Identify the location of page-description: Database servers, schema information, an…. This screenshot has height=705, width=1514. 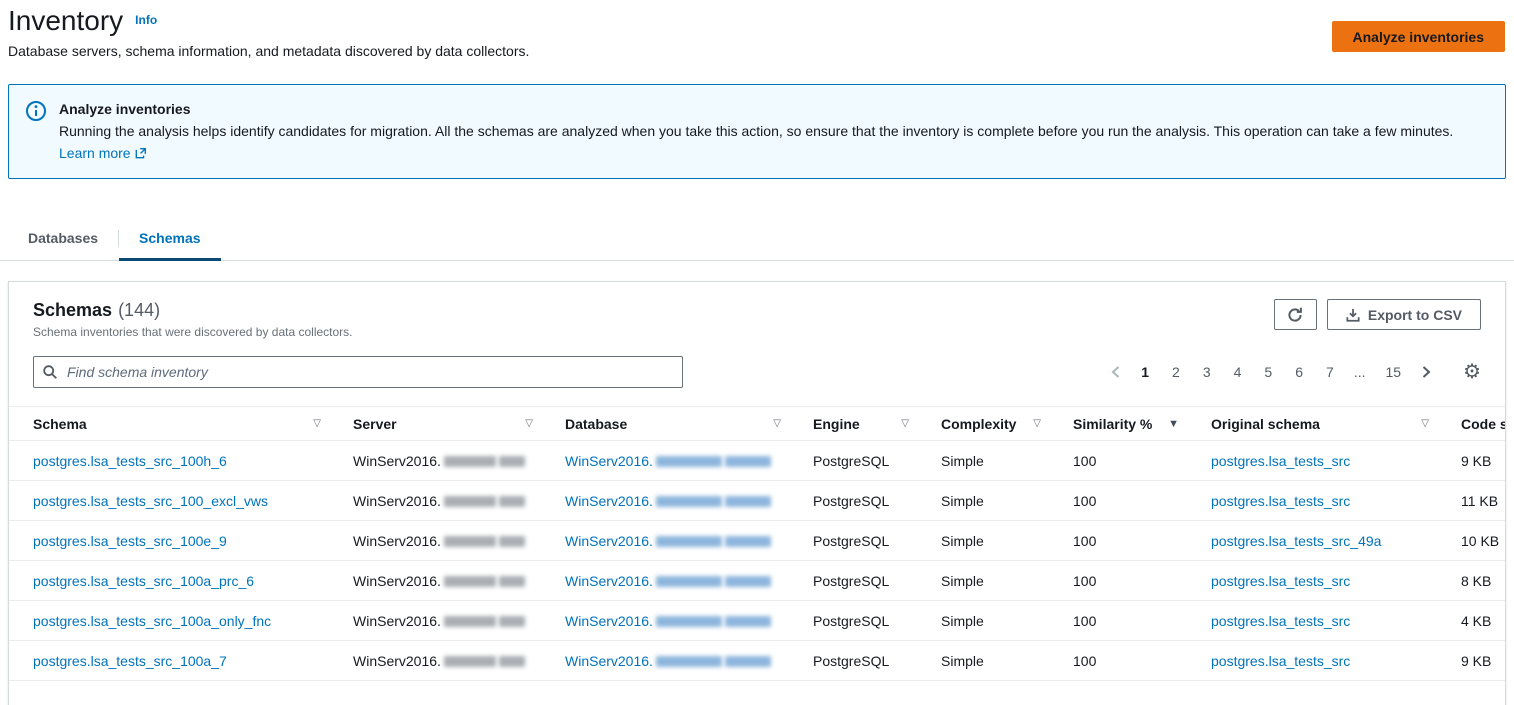
(269, 51).